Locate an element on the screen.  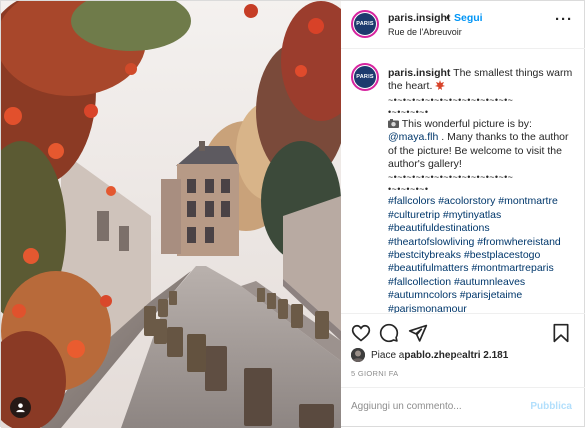
likes-summary: Piace a pablo.zhep e altri 2.181 is located at coordinates (429, 355).